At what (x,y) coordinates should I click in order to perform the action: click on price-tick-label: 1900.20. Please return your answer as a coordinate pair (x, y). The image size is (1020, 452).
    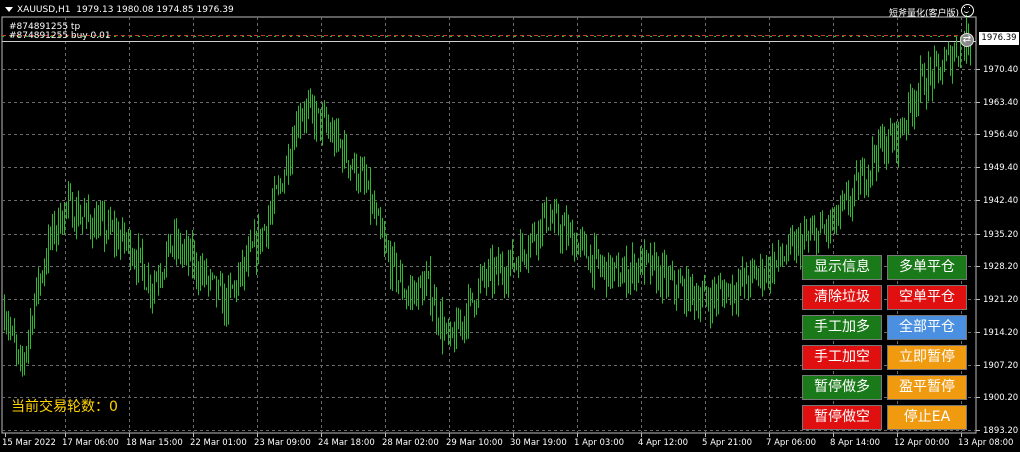
    Looking at the image, I should click on (1001, 397).